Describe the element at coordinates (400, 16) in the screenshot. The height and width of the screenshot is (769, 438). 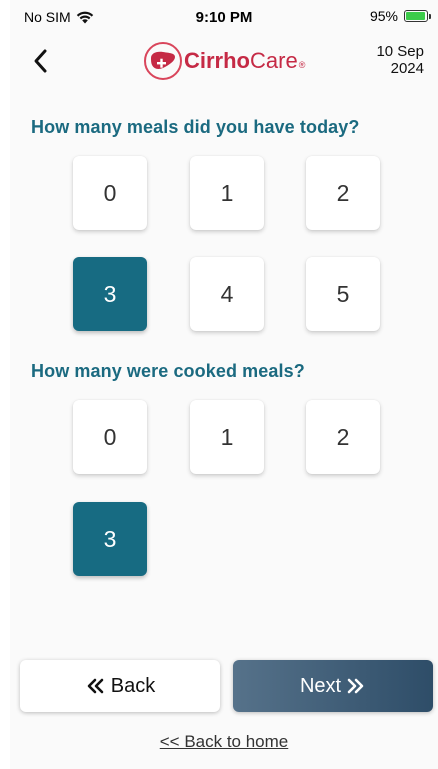
I see `battery-status: 95%` at that location.